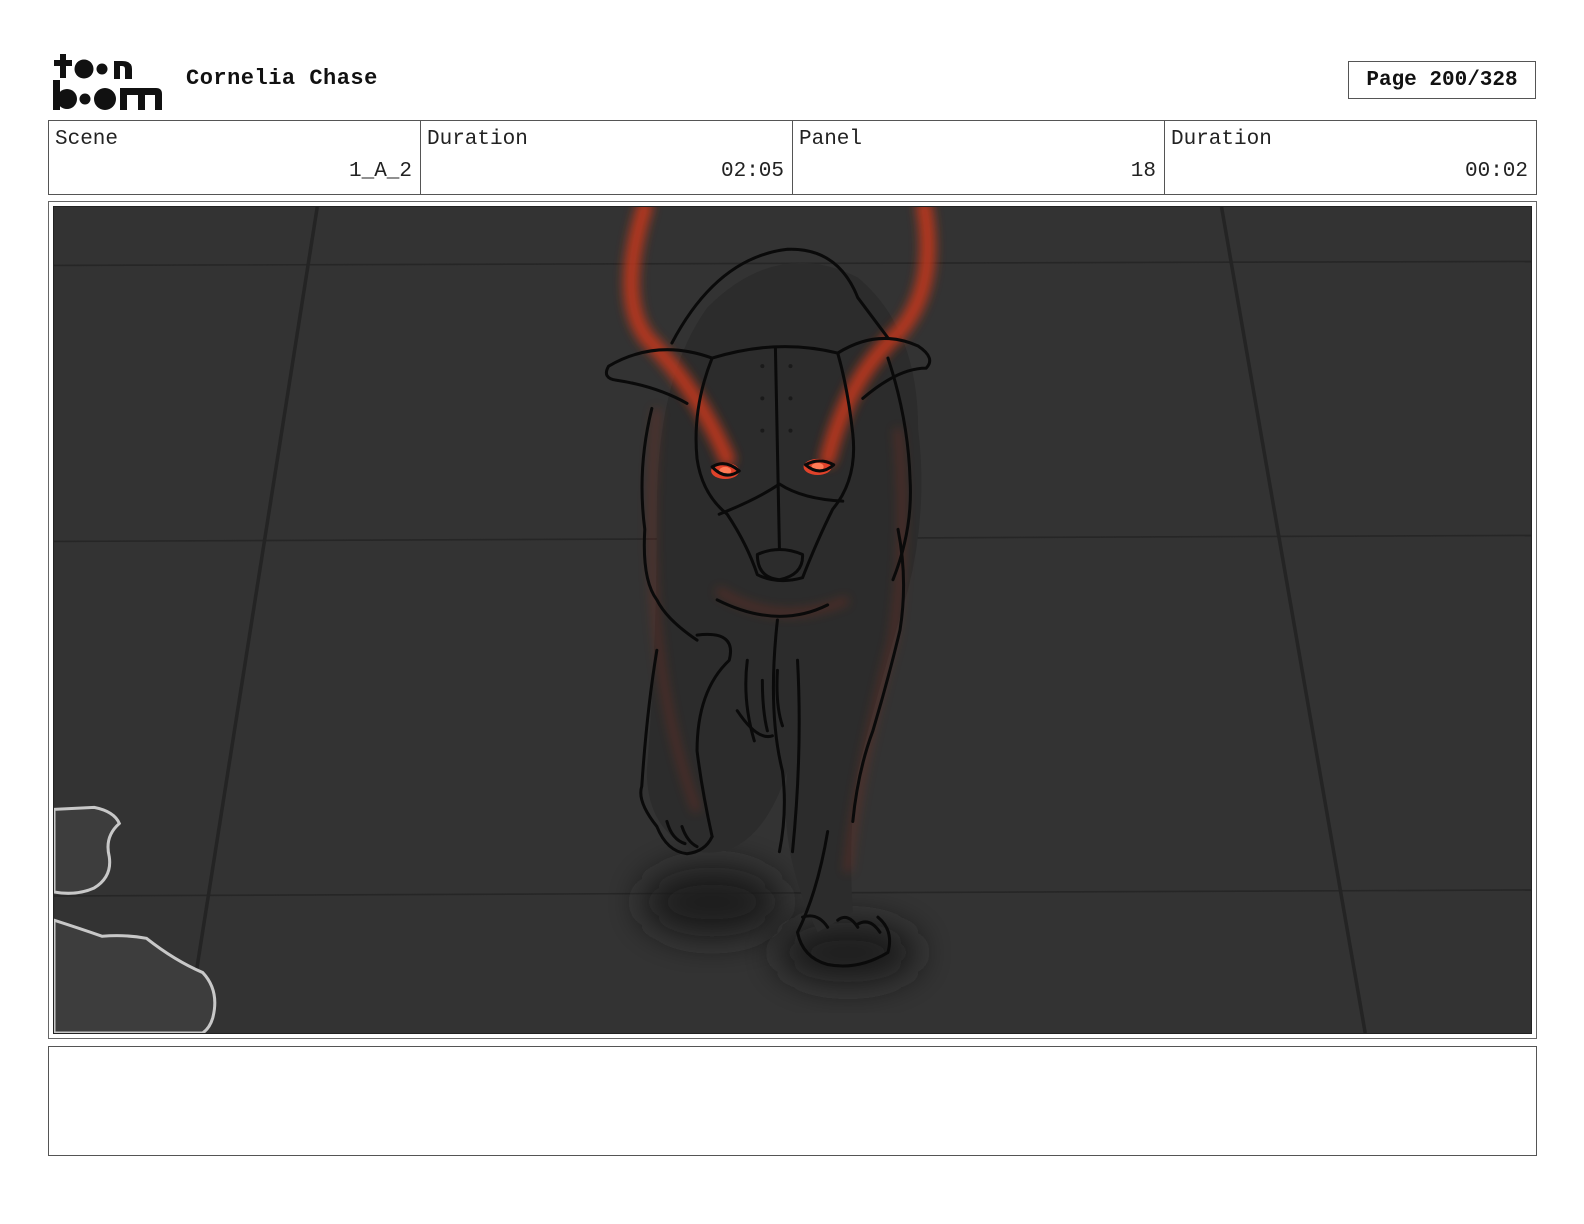  Describe the element at coordinates (1496, 171) in the screenshot. I see `panel-duration-value: 00:02` at that location.